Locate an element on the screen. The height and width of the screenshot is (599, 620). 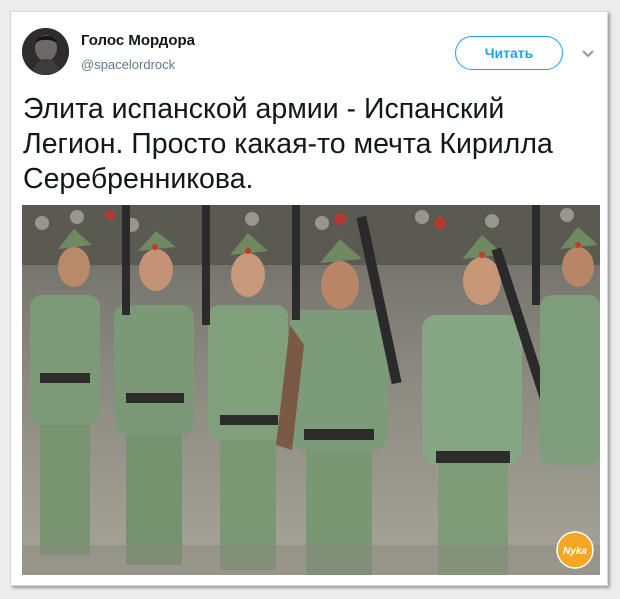
follow-button: Читать is located at coordinates (509, 53).